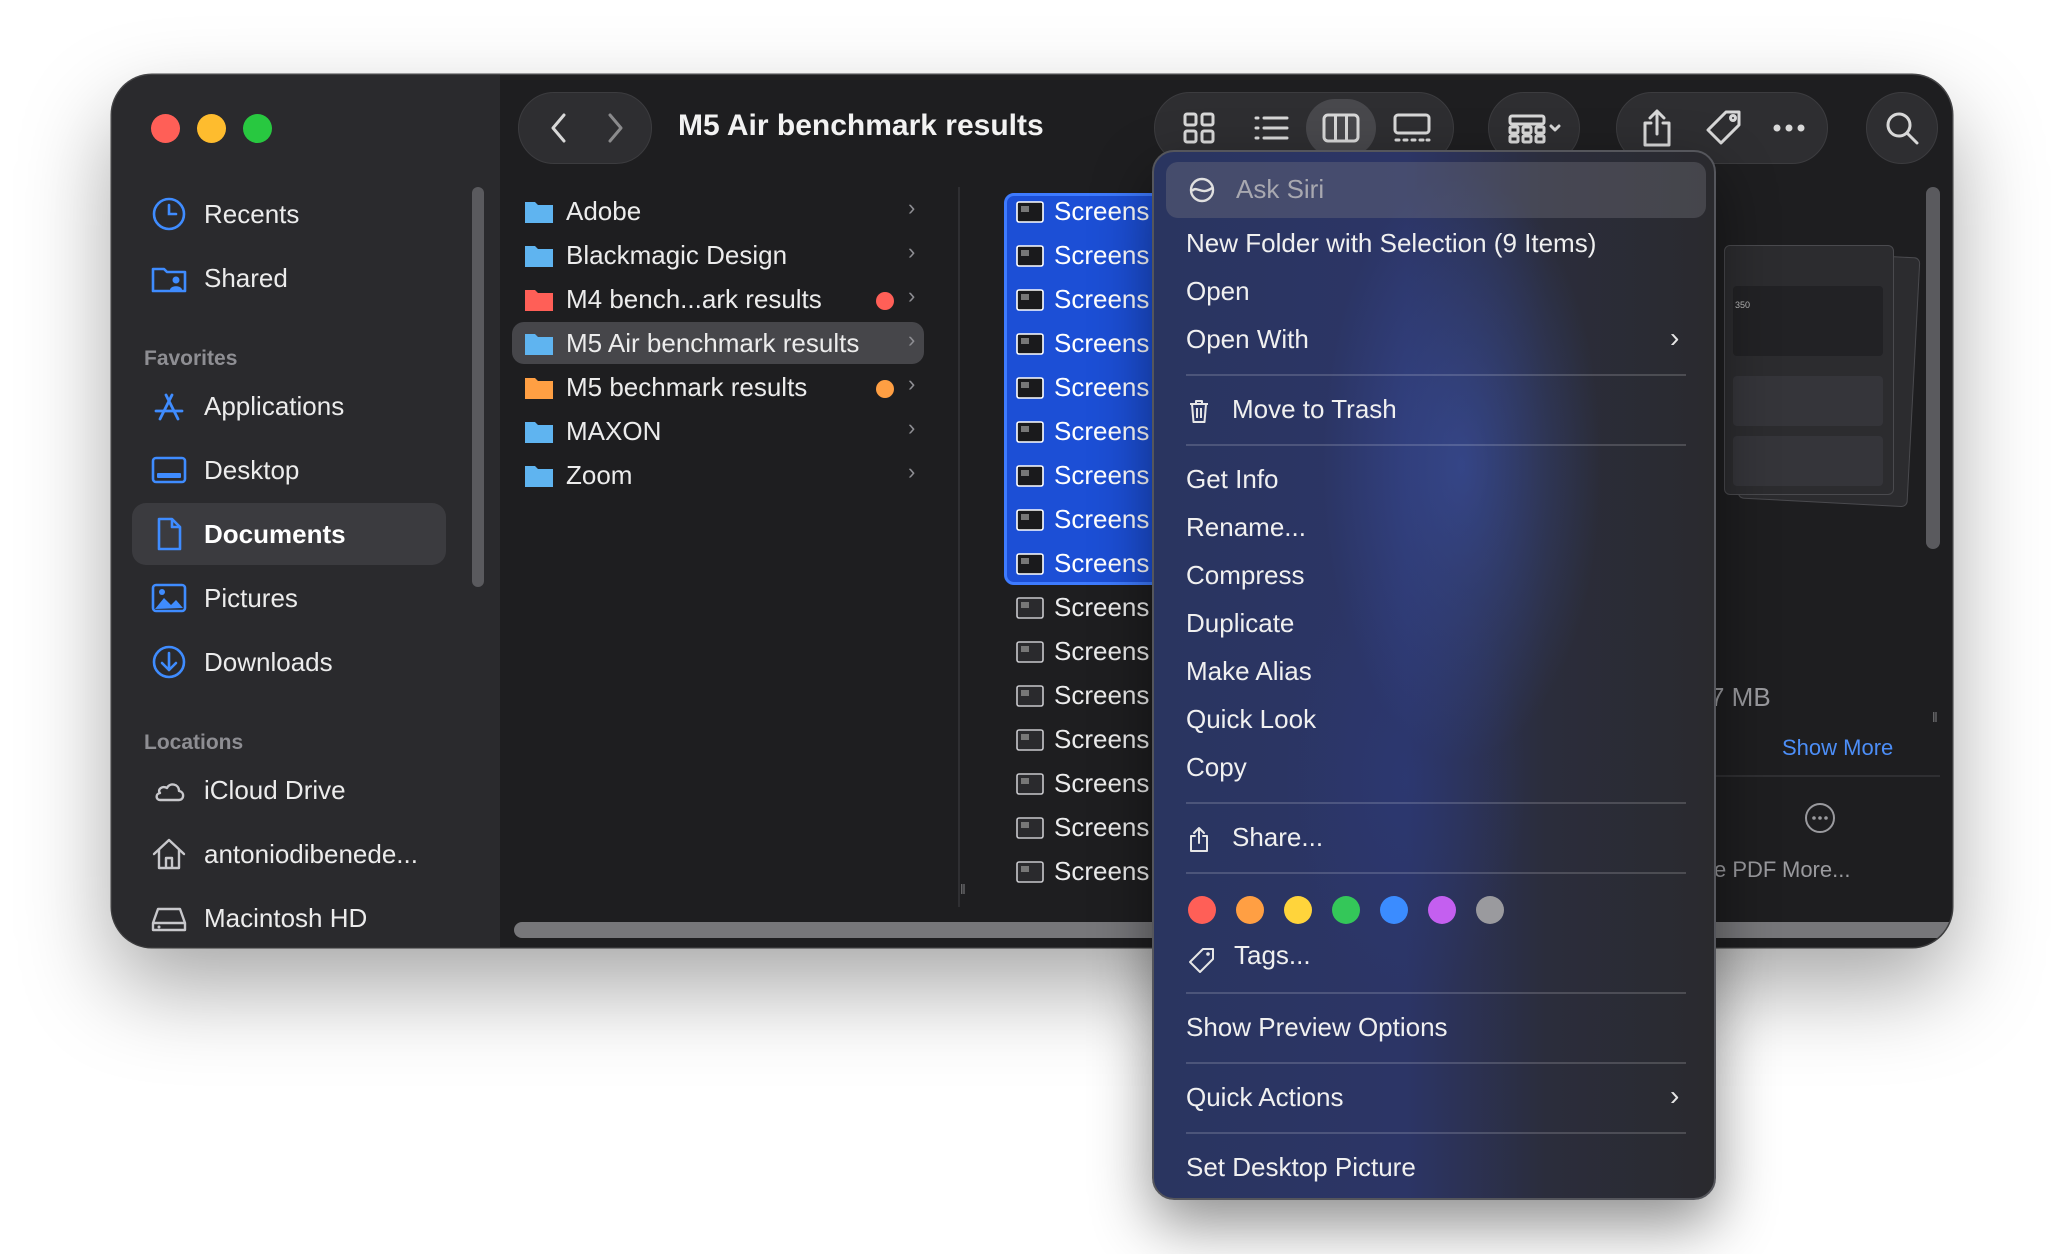 The image size is (2064, 1254). Describe the element at coordinates (211, 128) in the screenshot. I see `minimize-window-button` at that location.